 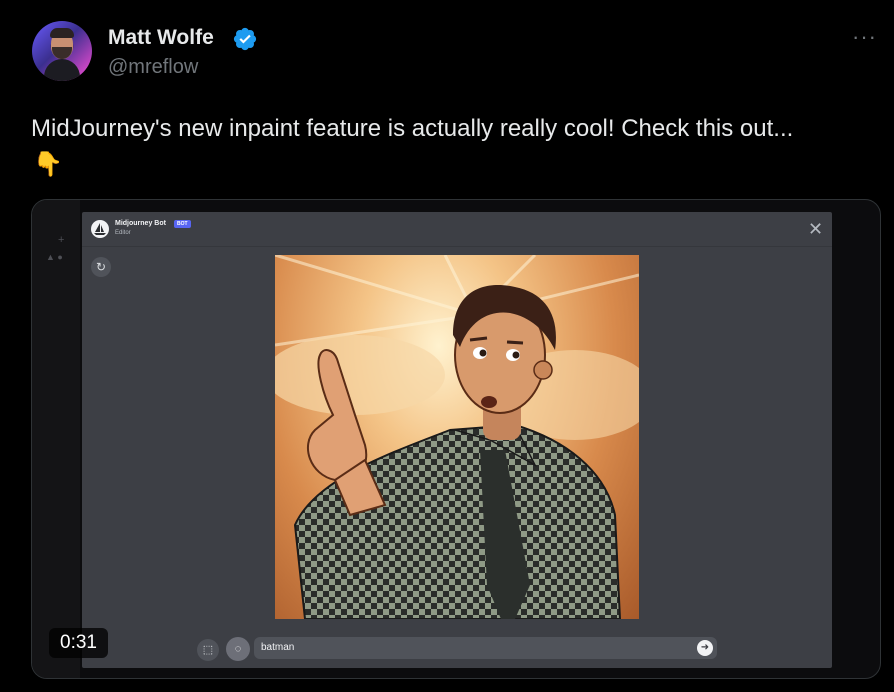 What do you see at coordinates (78, 643) in the screenshot?
I see `video-duration: 0:31` at bounding box center [78, 643].